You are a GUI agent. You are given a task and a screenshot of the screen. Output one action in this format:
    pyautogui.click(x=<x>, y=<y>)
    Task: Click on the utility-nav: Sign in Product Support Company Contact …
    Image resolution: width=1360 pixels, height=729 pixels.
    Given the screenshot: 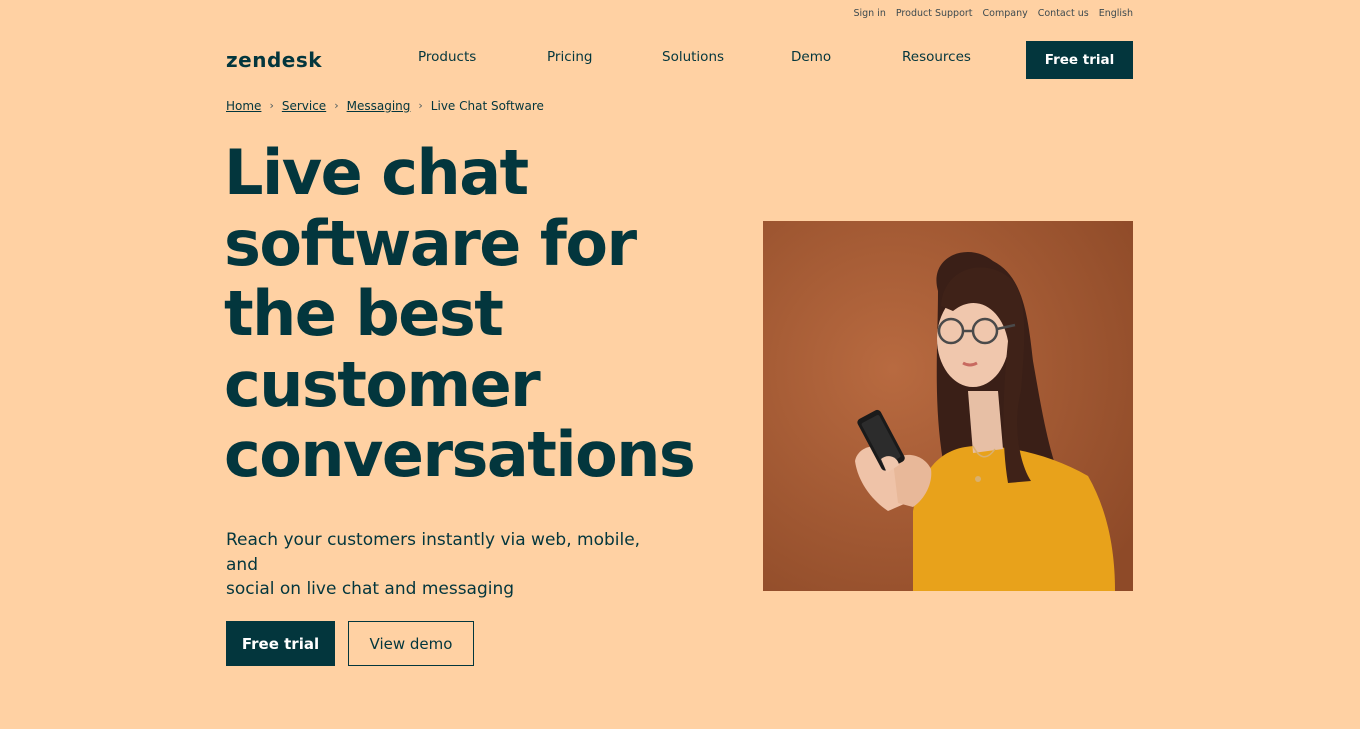 What is the action you would take?
    pyautogui.click(x=993, y=13)
    